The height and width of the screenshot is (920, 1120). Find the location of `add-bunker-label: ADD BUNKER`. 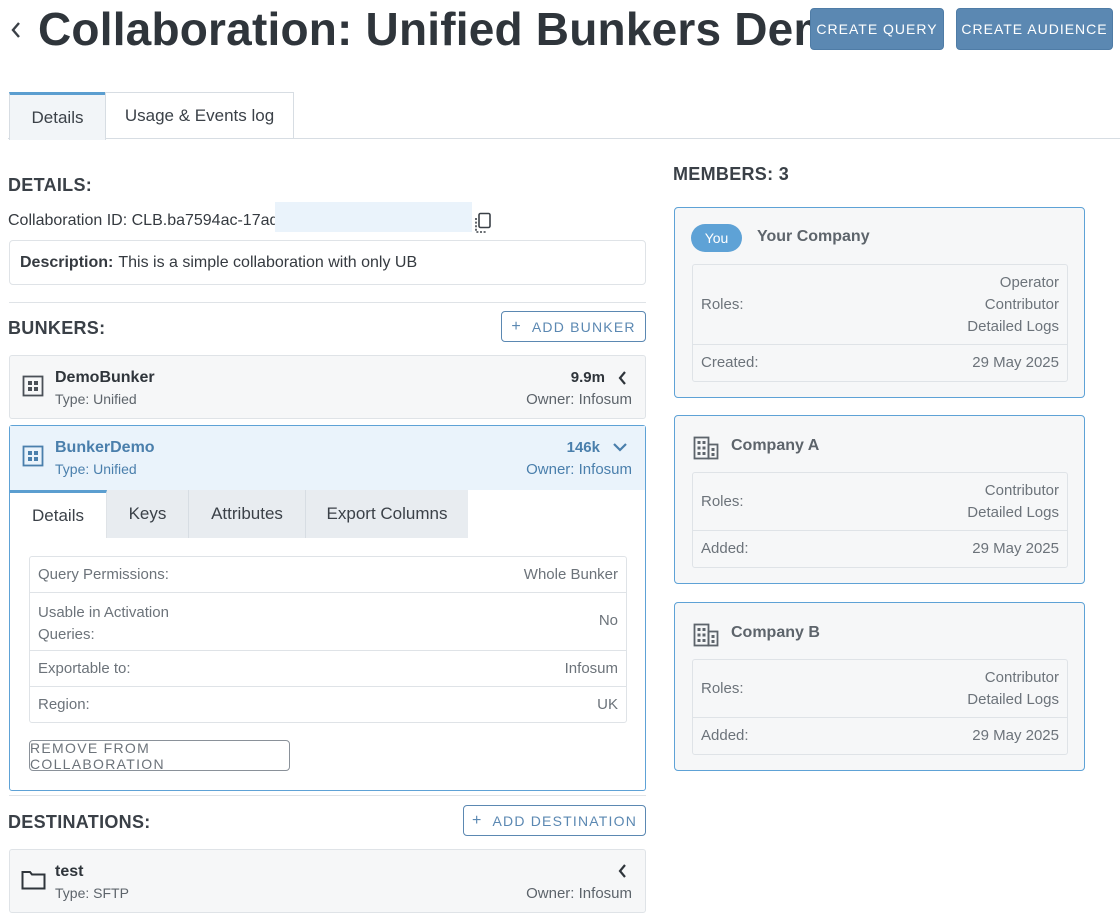

add-bunker-label: ADD BUNKER is located at coordinates (583, 326).